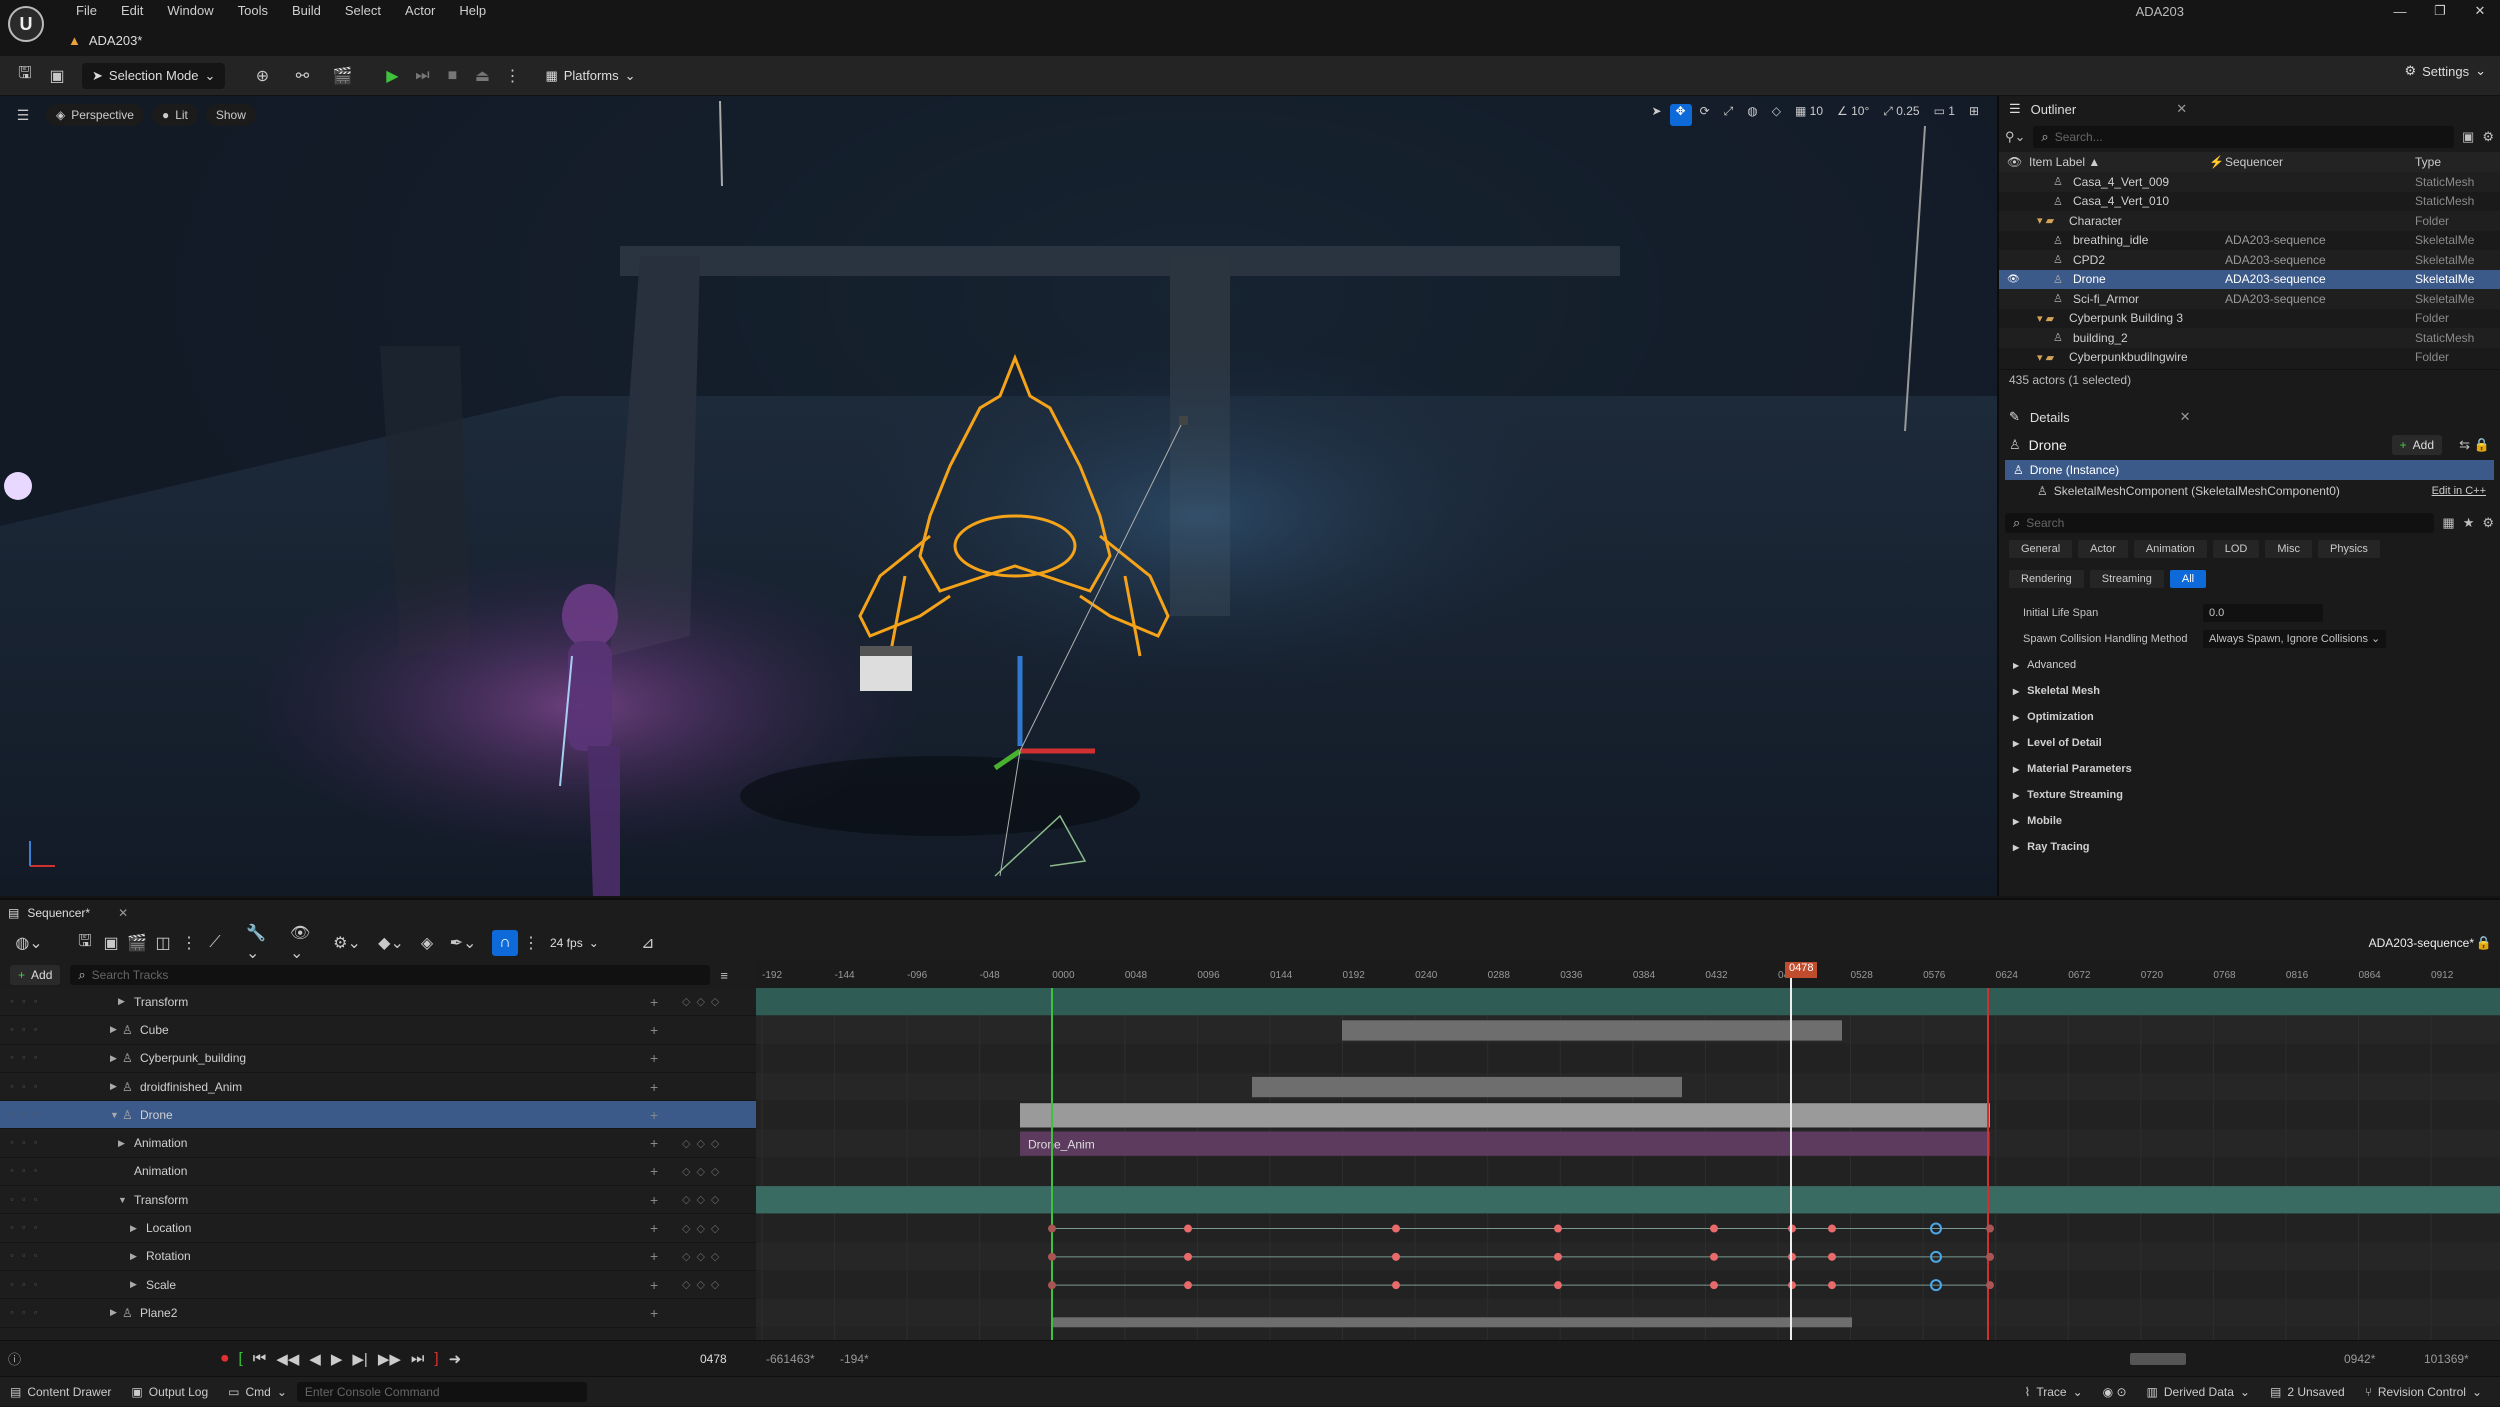  Describe the element at coordinates (1628, 1002) in the screenshot. I see `transform-section` at that location.